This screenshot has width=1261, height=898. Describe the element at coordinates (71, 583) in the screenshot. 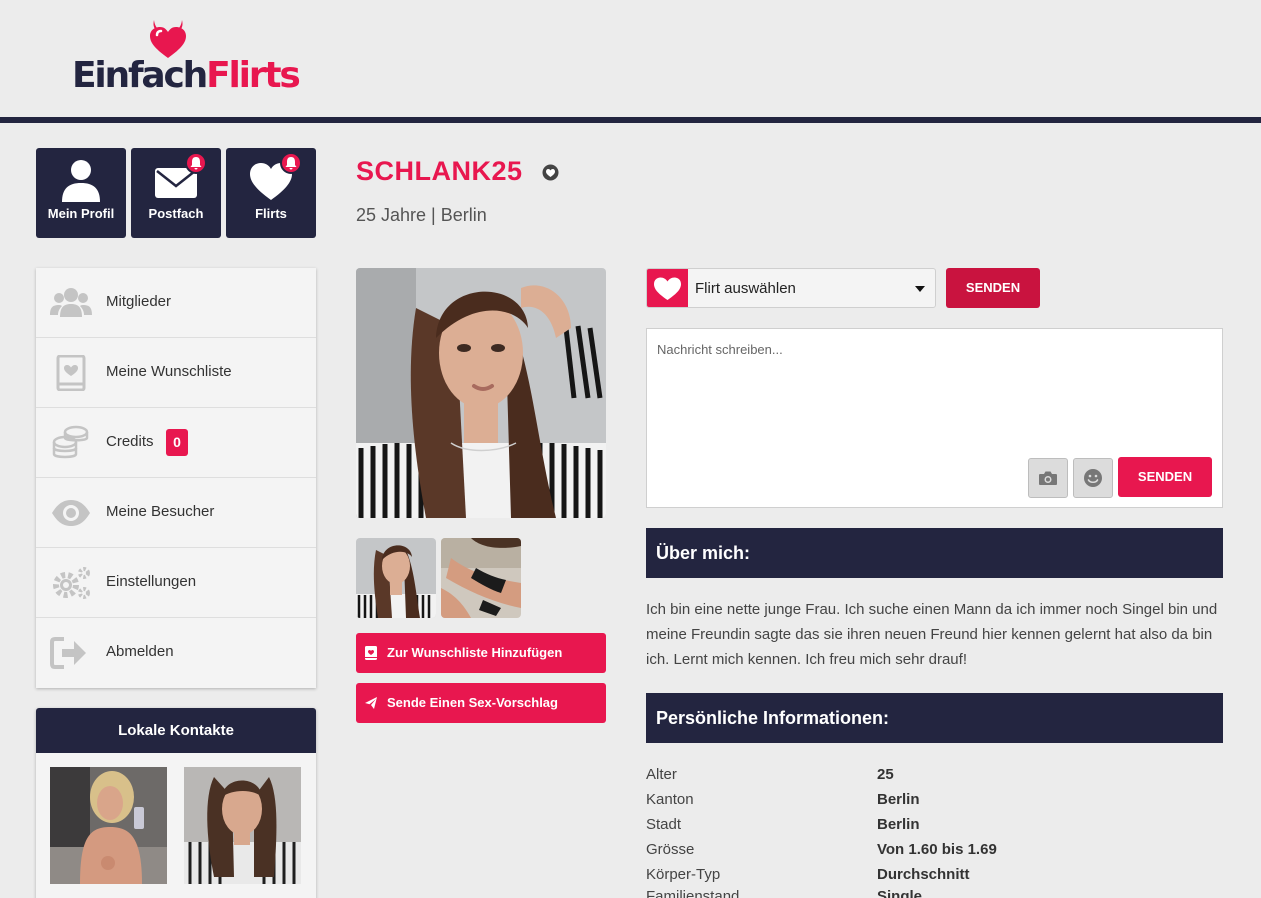

I see `gears-icon` at that location.